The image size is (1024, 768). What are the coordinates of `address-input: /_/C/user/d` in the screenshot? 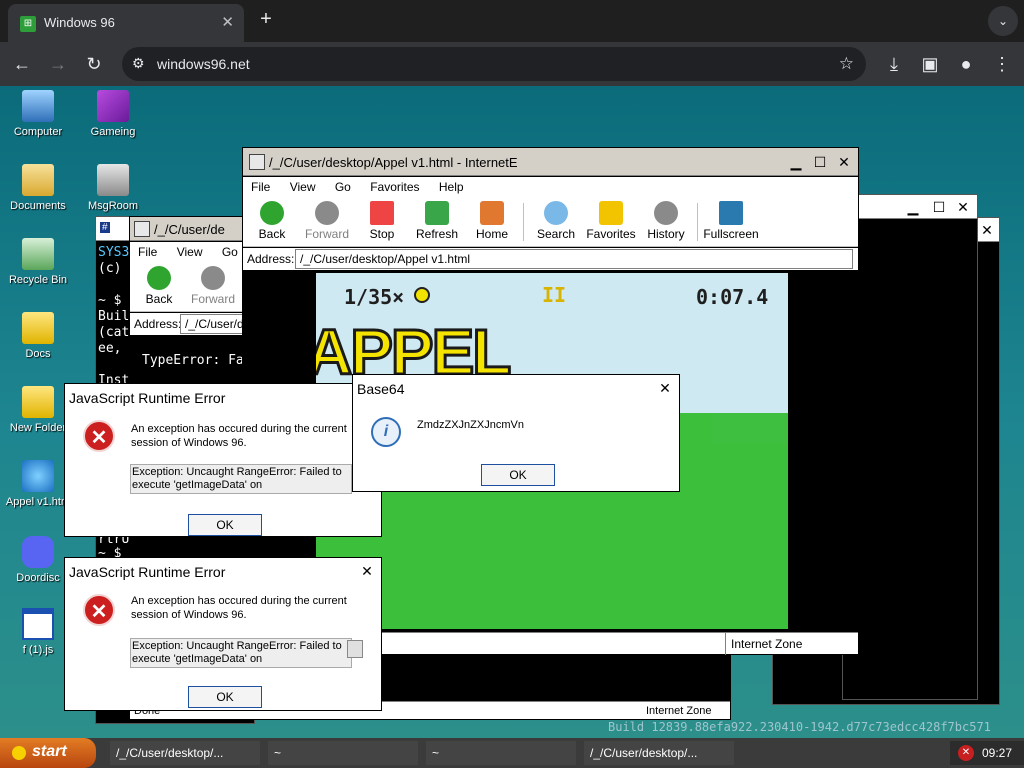 It's located at (215, 324).